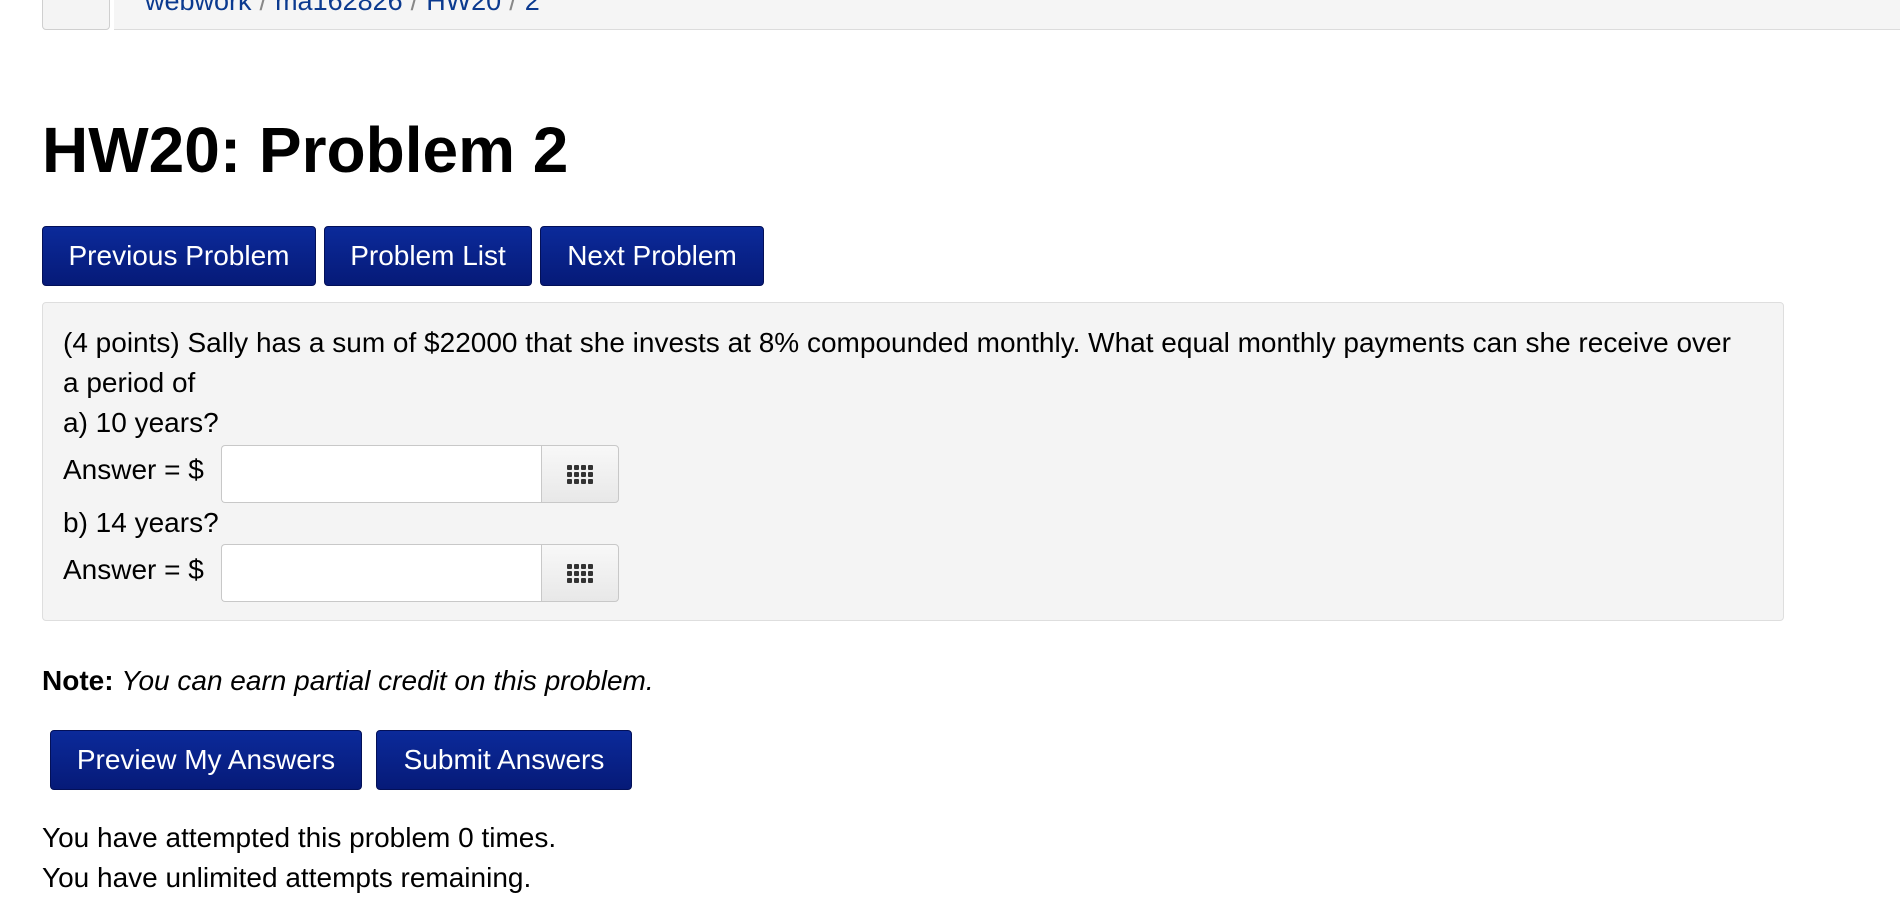 The height and width of the screenshot is (914, 1900). I want to click on top-navigation: ‹ webwork / ma162826 / HW20 / 2, so click(950, 16).